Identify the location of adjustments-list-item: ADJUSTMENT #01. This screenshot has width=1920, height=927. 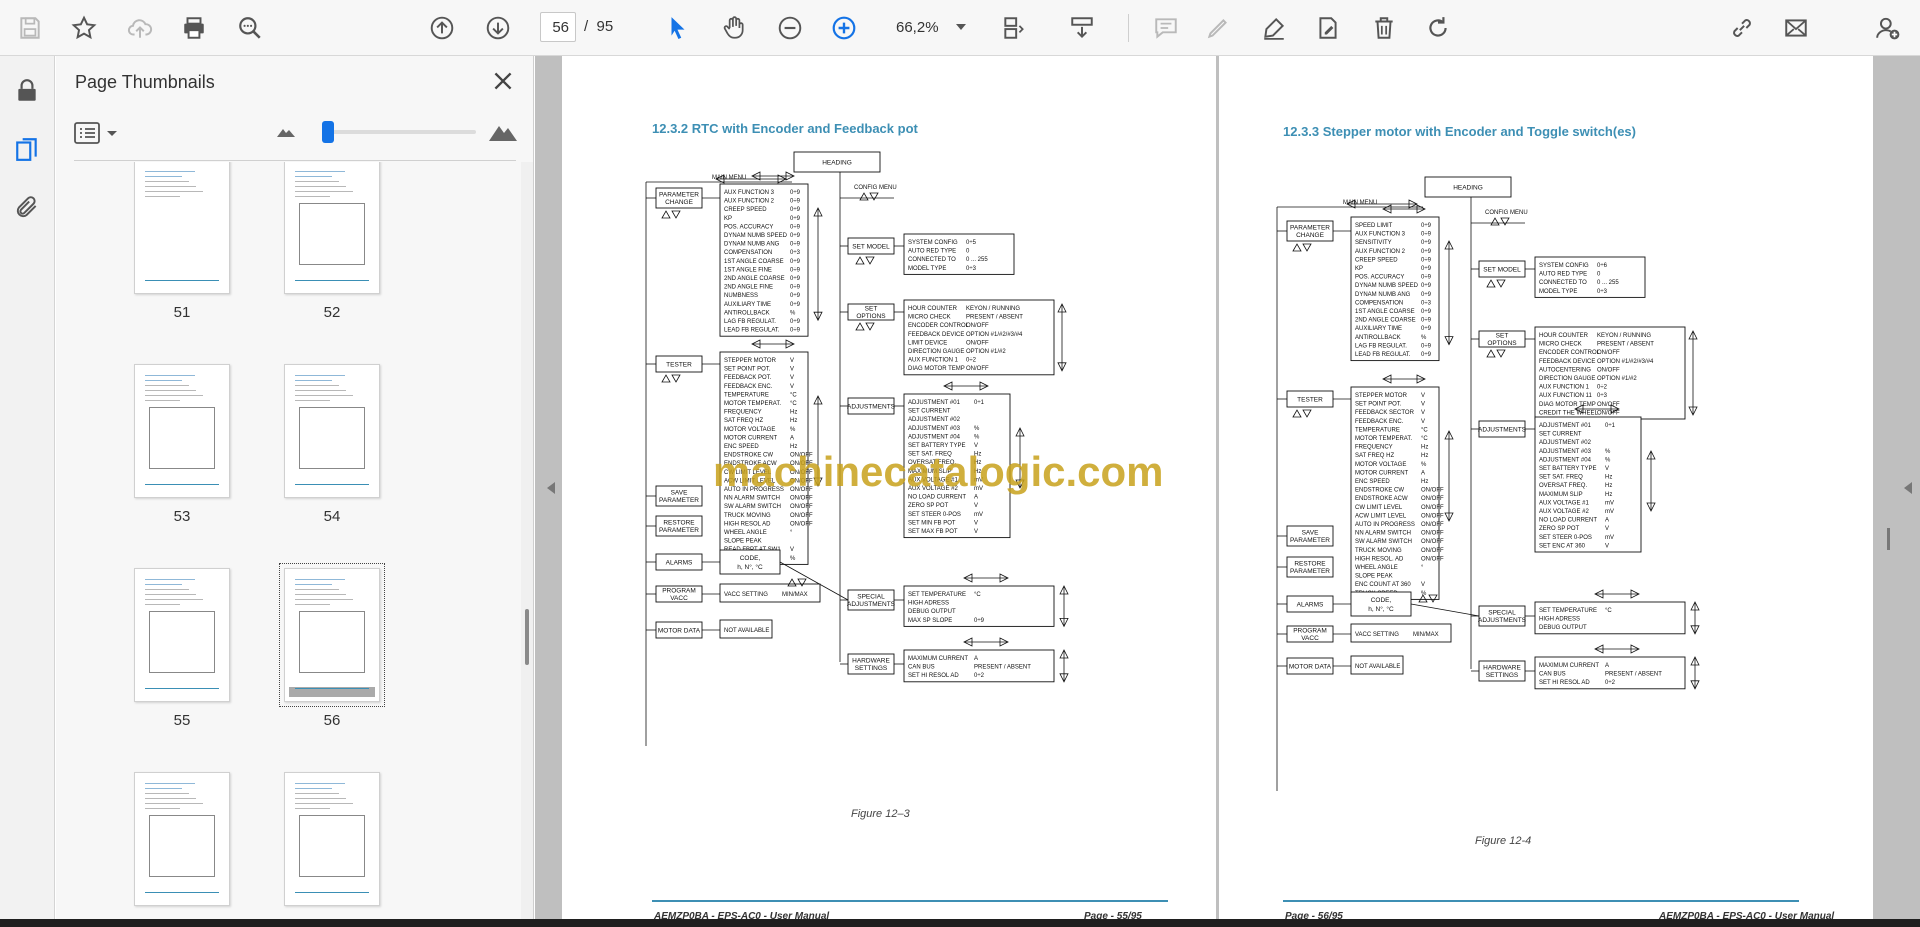
(934, 403).